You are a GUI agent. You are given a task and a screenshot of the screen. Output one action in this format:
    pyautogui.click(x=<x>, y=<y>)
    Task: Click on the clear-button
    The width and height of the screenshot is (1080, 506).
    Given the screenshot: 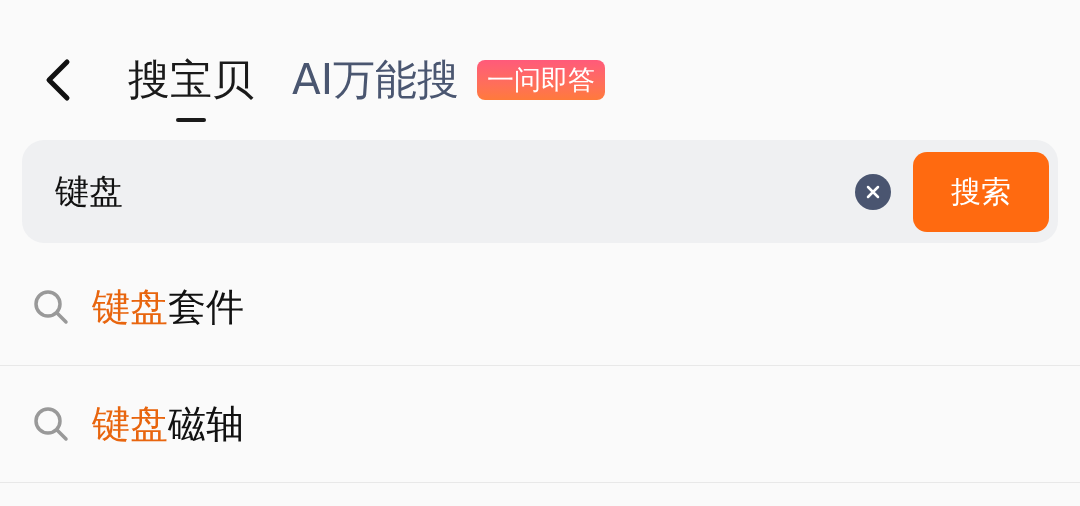 What is the action you would take?
    pyautogui.click(x=873, y=191)
    